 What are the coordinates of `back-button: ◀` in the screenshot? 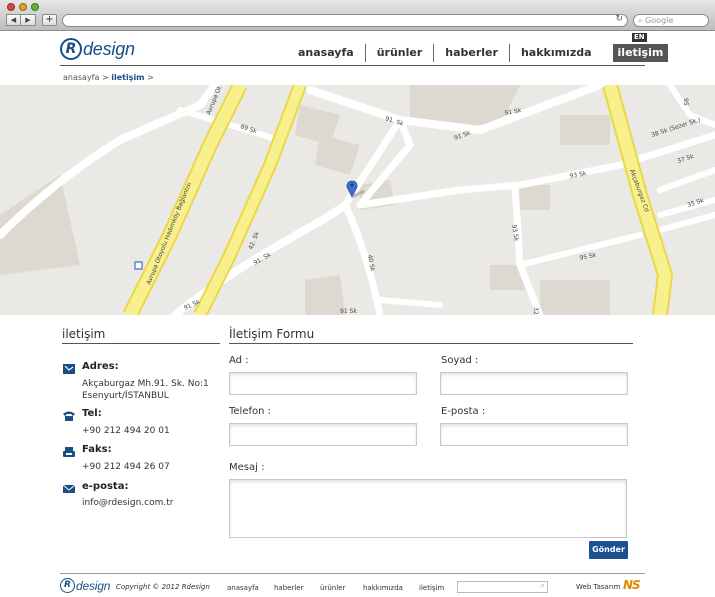 It's located at (13, 20).